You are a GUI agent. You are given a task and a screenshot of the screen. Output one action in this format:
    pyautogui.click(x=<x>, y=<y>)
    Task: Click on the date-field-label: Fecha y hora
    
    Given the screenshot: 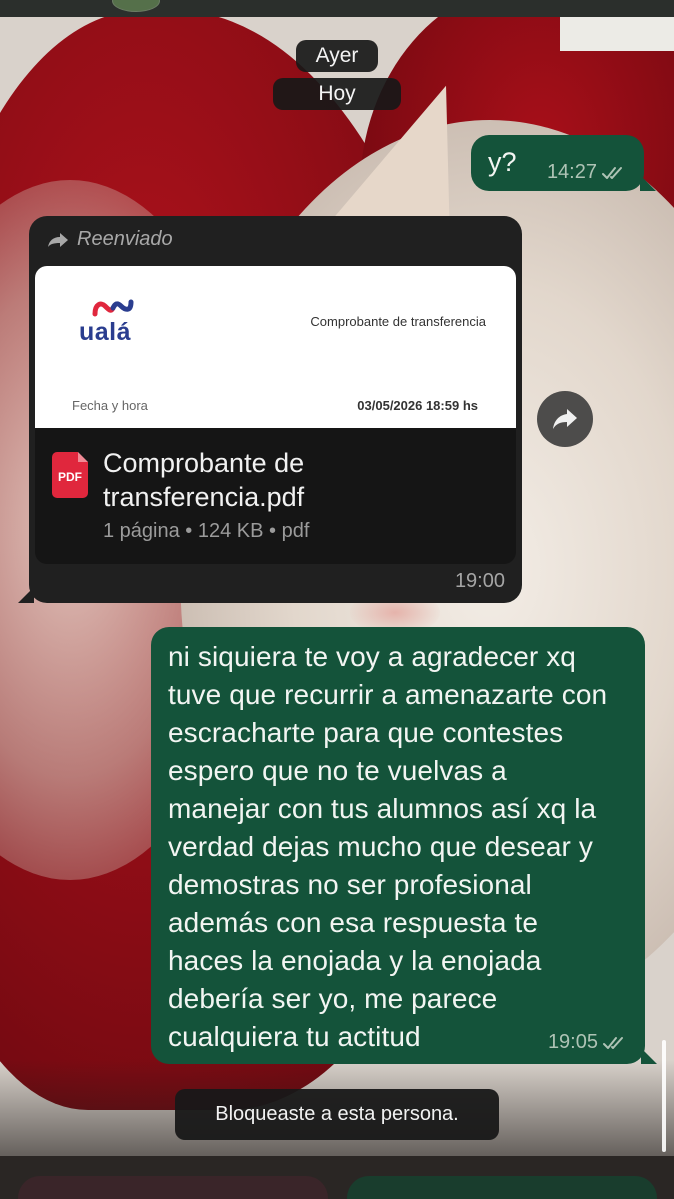 What is the action you would take?
    pyautogui.click(x=110, y=405)
    